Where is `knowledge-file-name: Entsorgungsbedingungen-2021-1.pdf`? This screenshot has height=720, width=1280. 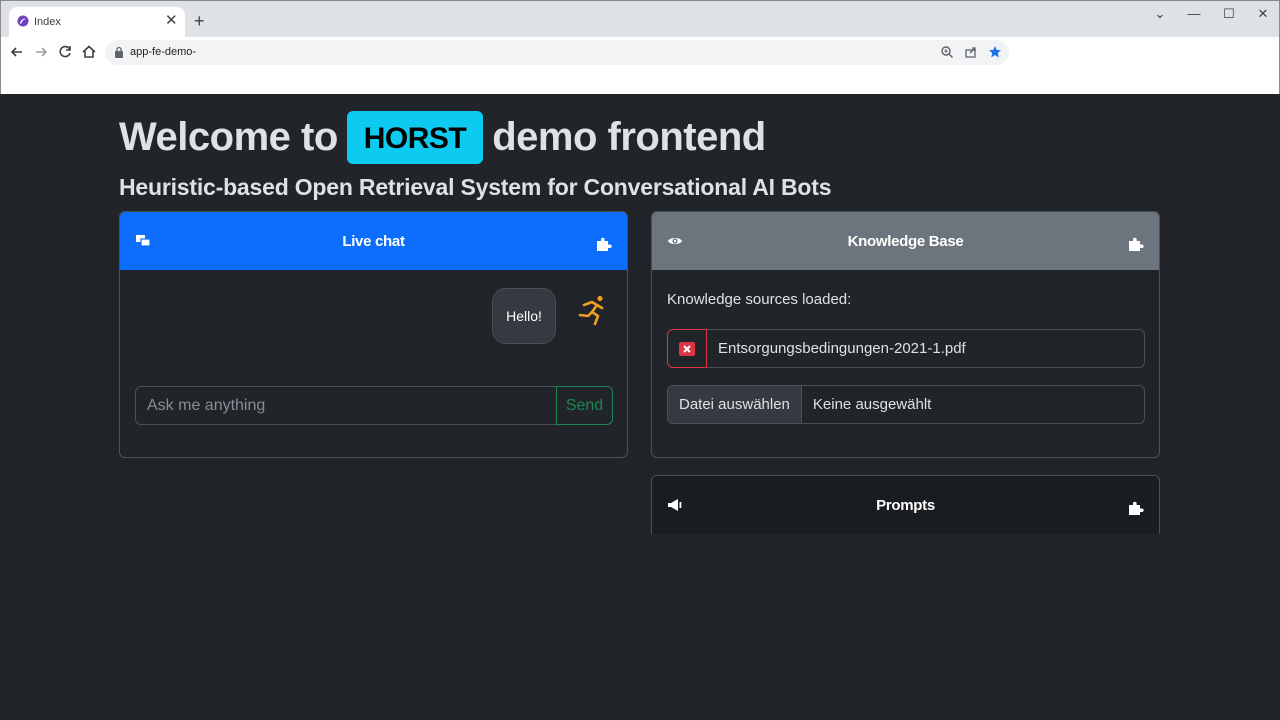
knowledge-file-name: Entsorgungsbedingungen-2021-1.pdf is located at coordinates (926, 348).